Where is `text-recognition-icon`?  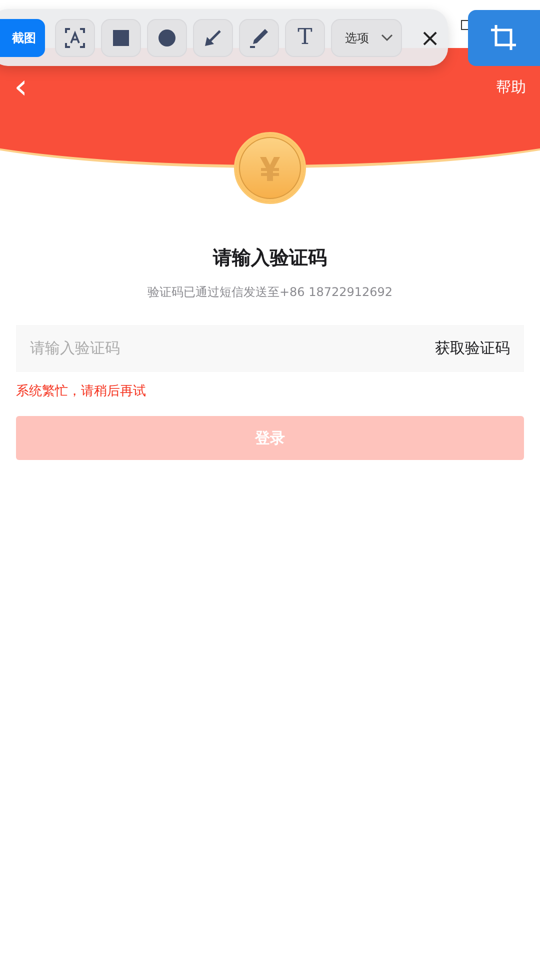
text-recognition-icon is located at coordinates (75, 38).